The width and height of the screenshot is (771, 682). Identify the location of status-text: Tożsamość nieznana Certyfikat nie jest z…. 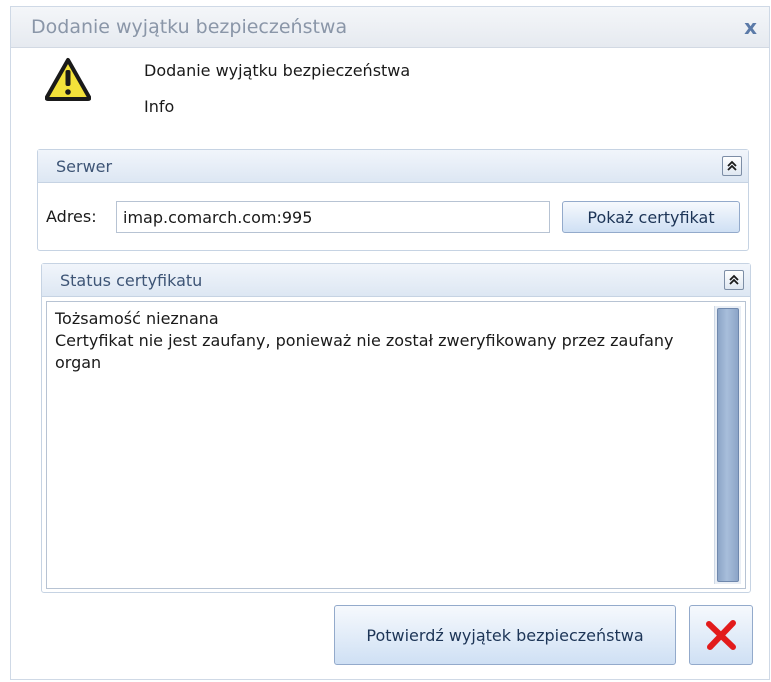
(382, 341).